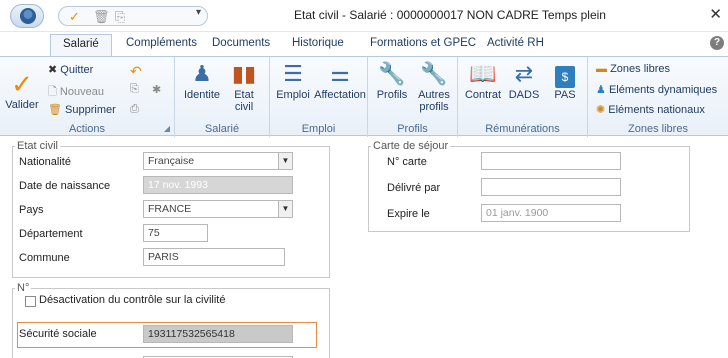 This screenshot has height=358, width=728. What do you see at coordinates (318, 43) in the screenshot?
I see `tab-historique: Historique` at bounding box center [318, 43].